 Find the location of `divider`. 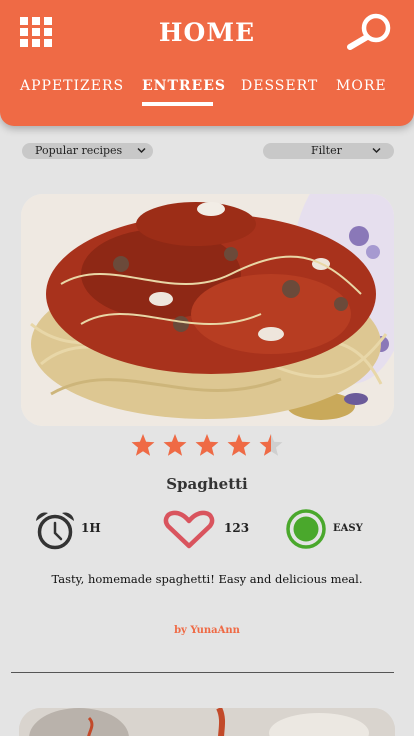

divider is located at coordinates (202, 672).